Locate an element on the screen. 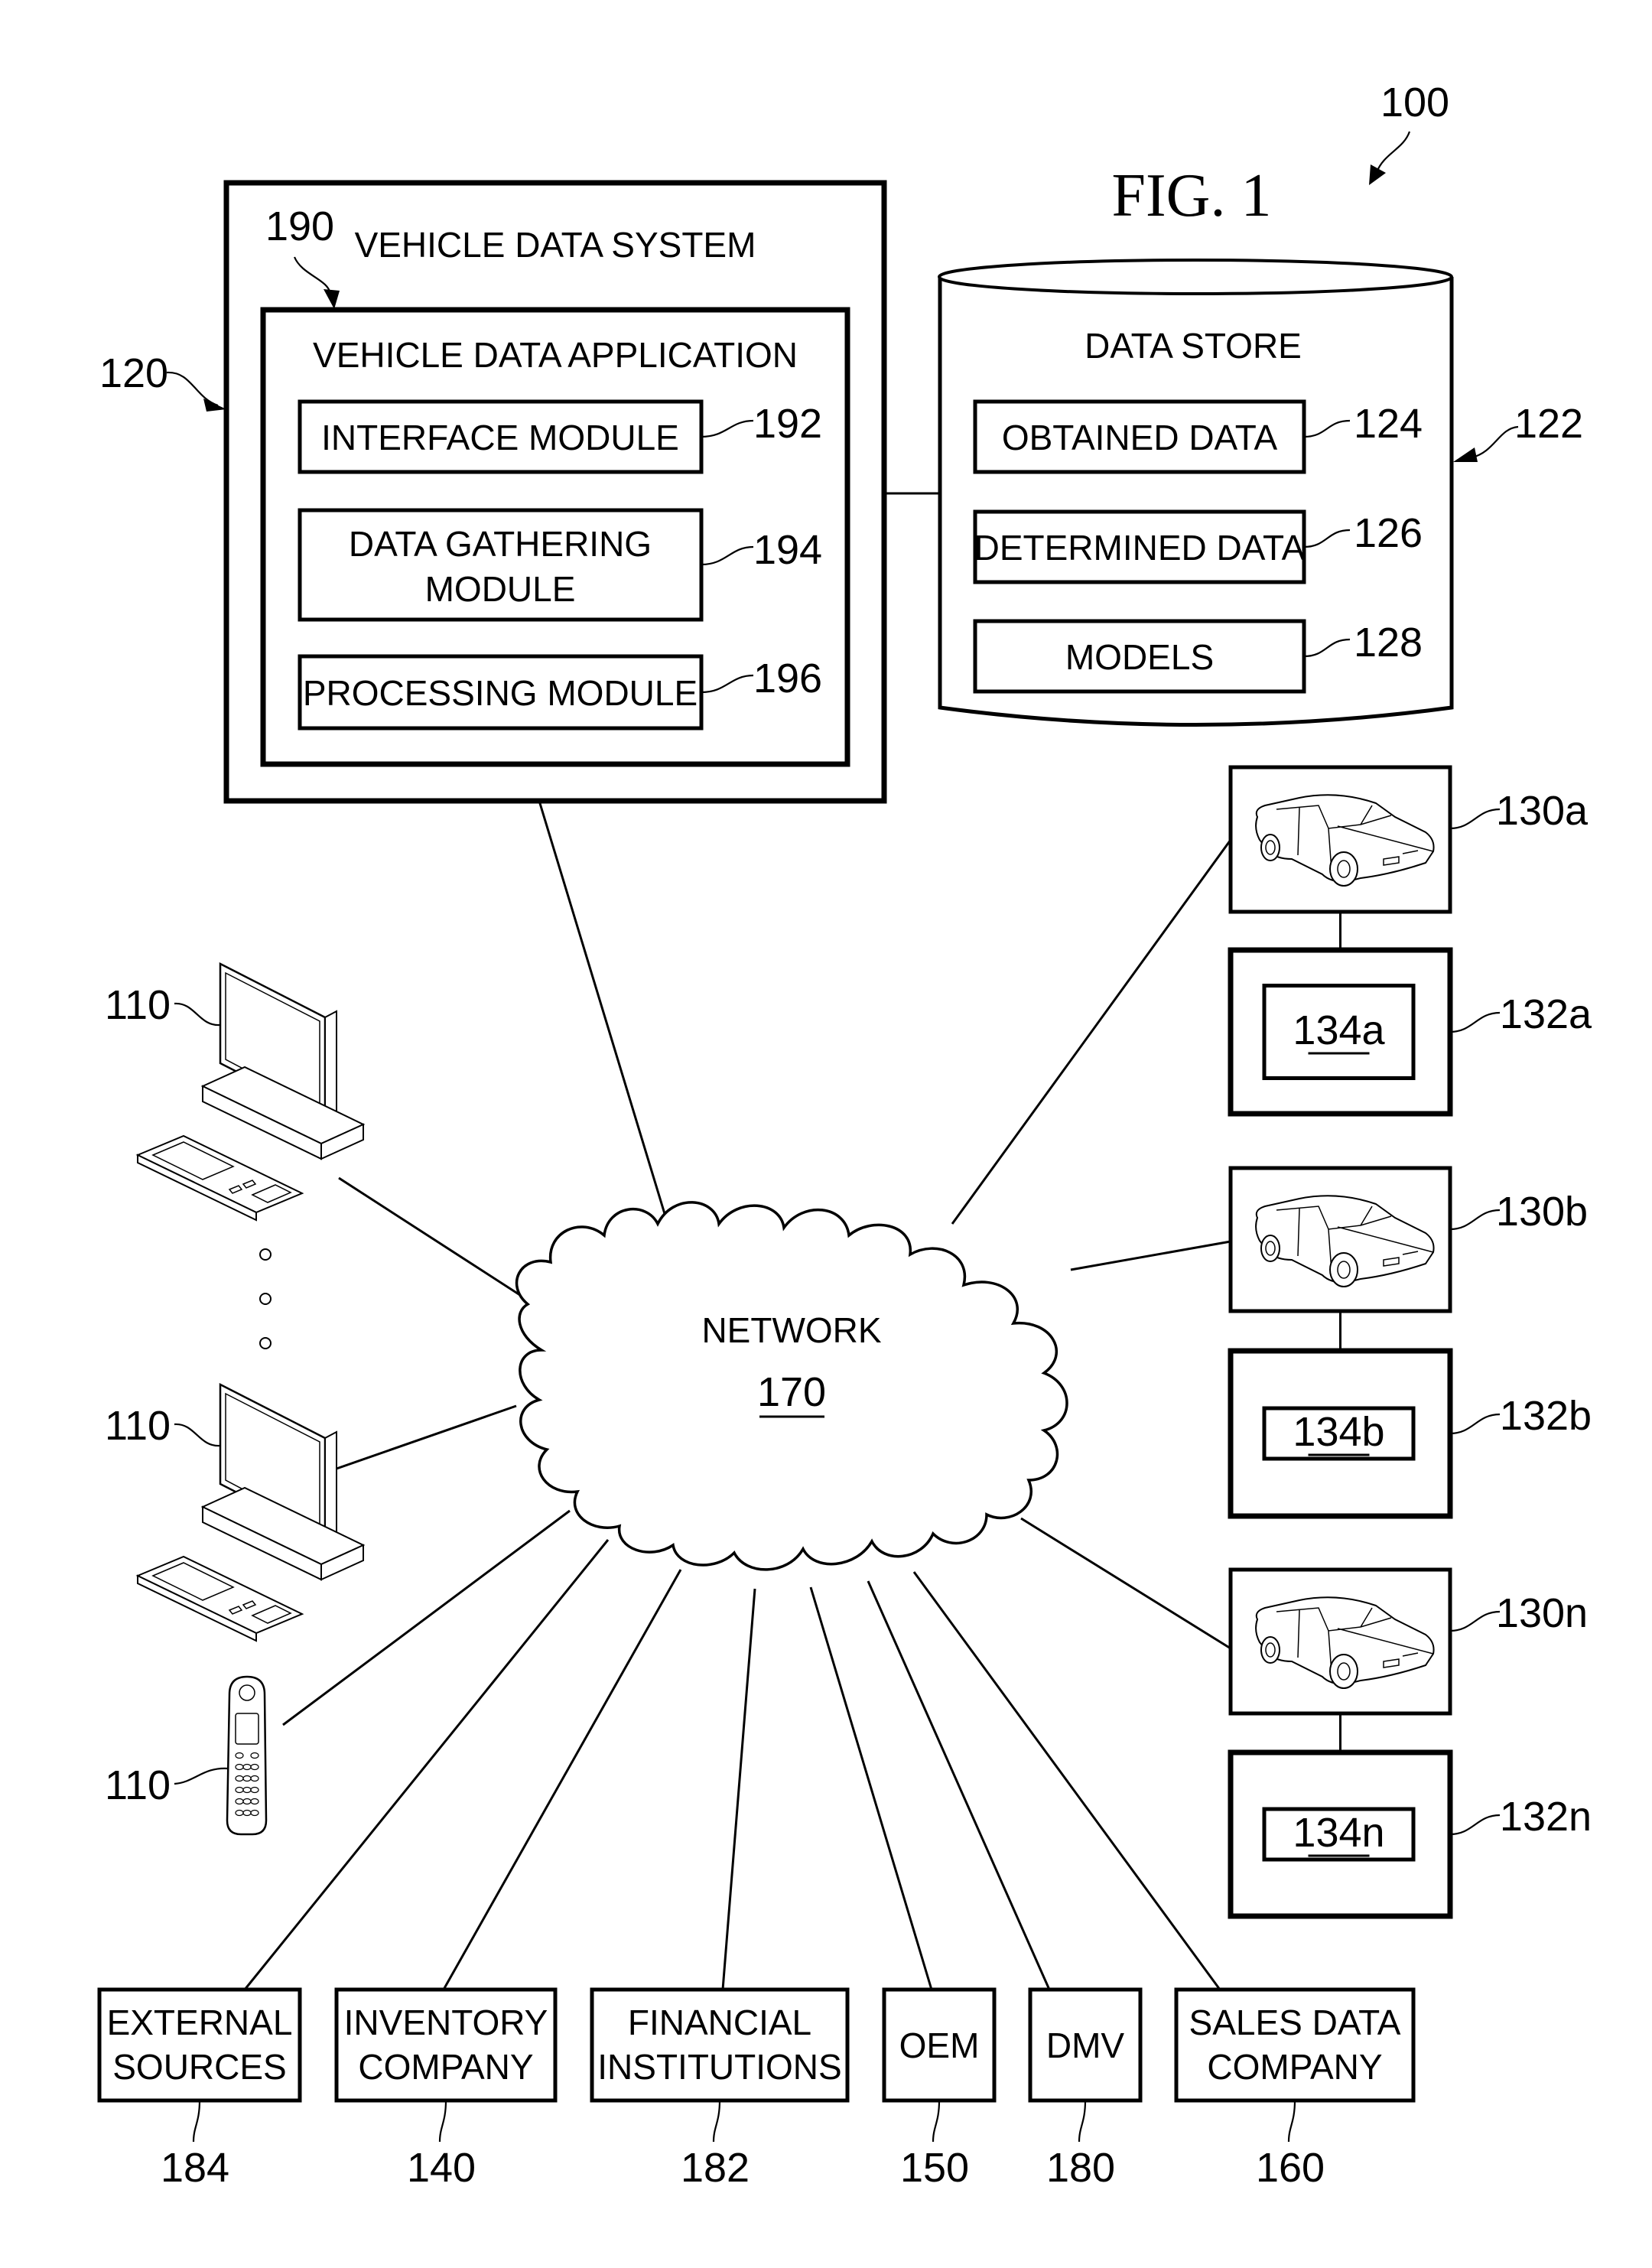  processing-module-label: PROCESSING MODULE is located at coordinates (501, 693).